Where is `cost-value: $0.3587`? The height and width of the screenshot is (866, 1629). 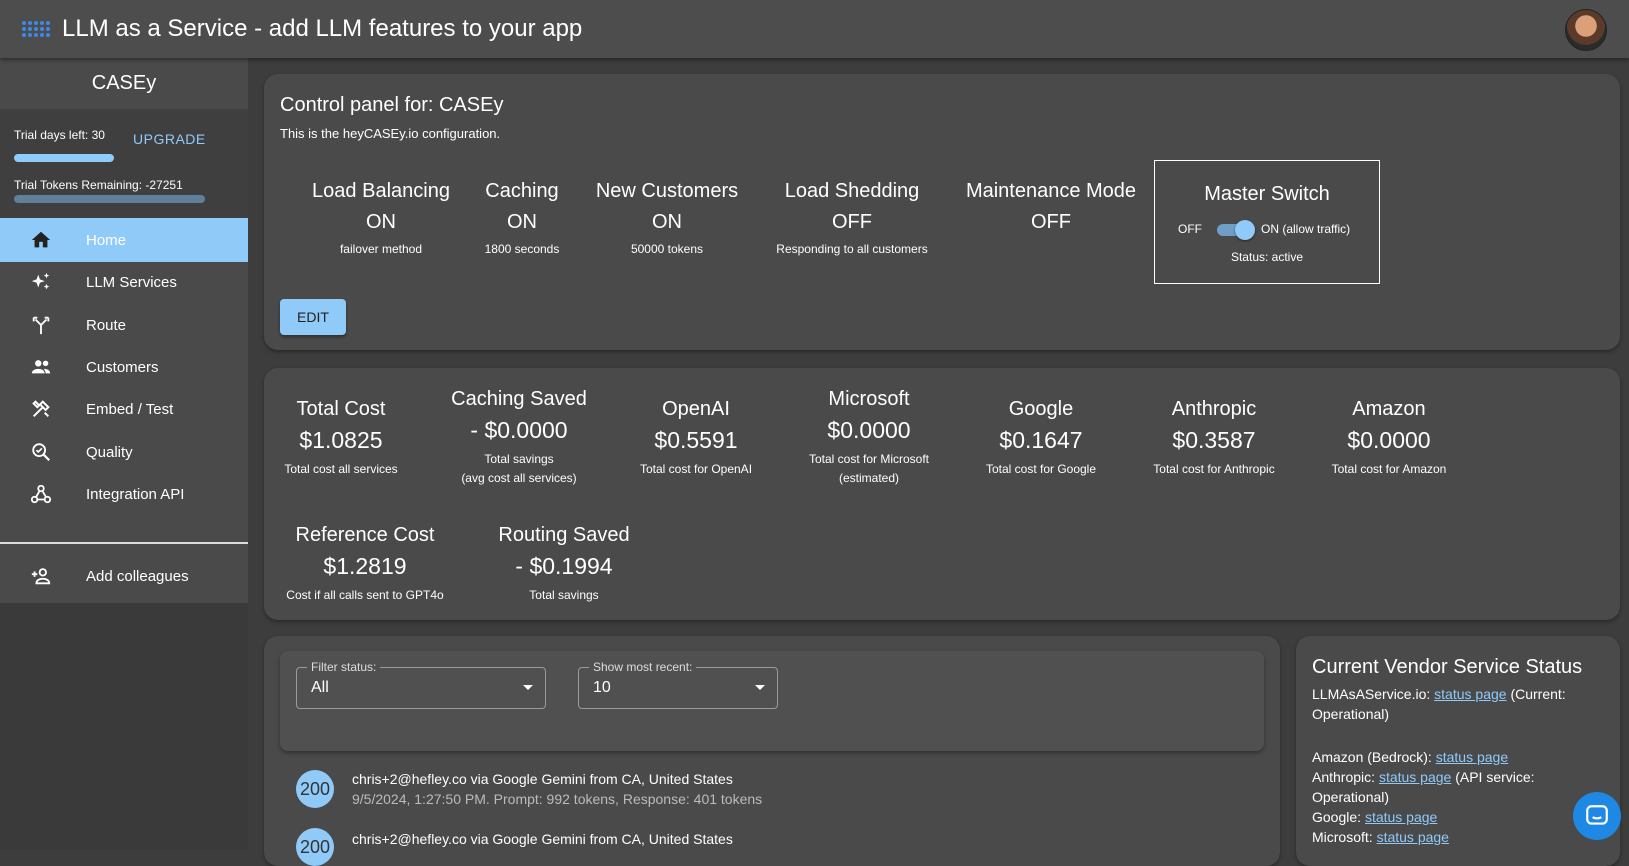
cost-value: $0.3587 is located at coordinates (1214, 440).